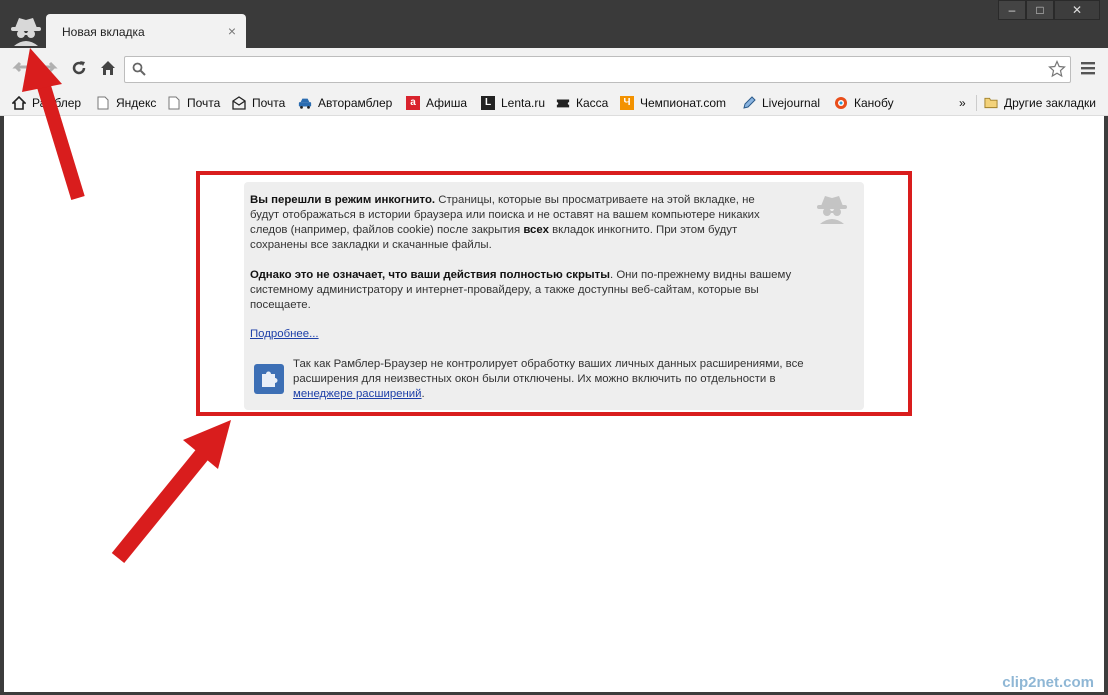  What do you see at coordinates (126, 306) in the screenshot?
I see `annotation-arrows` at bounding box center [126, 306].